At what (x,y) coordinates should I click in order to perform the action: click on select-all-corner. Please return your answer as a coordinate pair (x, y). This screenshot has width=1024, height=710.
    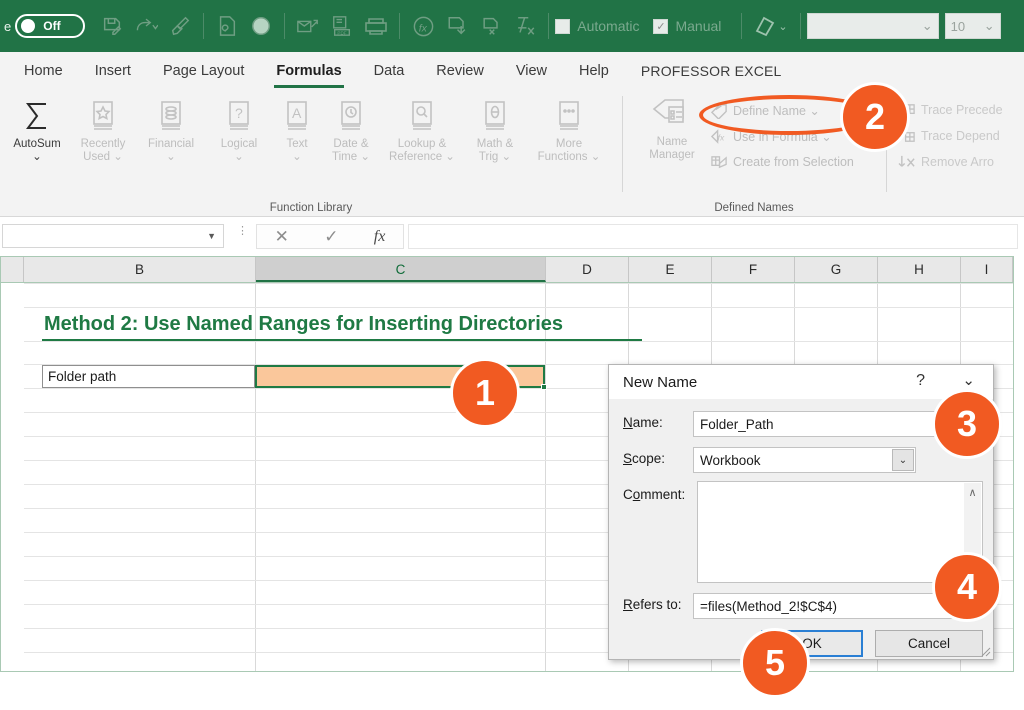
    Looking at the image, I should click on (12, 269).